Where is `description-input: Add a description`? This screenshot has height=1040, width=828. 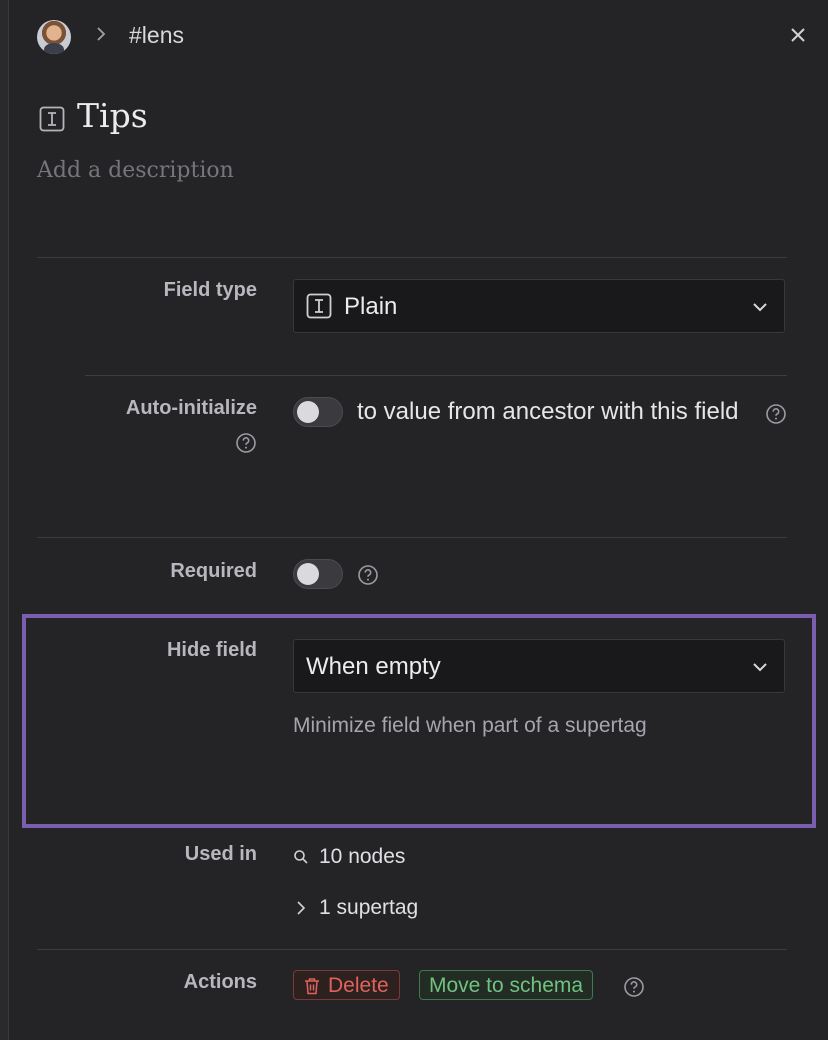 description-input: Add a description is located at coordinates (135, 170).